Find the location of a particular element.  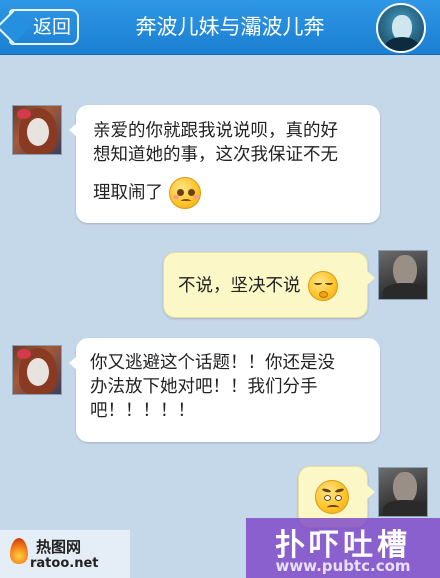

contact-avatar is located at coordinates (401, 28).